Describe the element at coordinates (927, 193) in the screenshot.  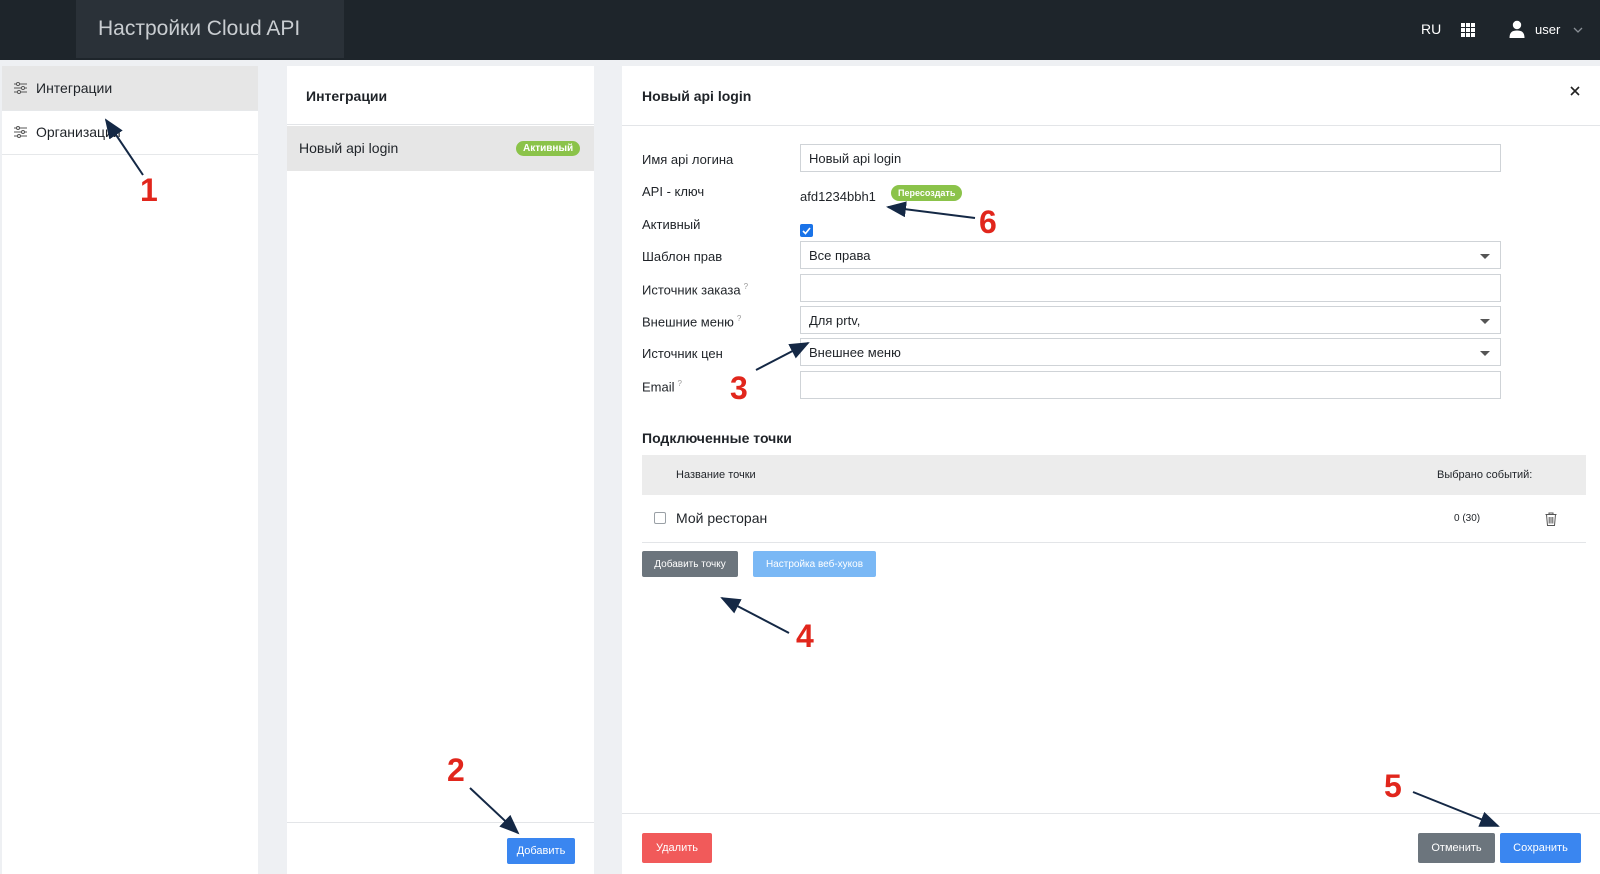
I see `regenerate-key-button: Пересоздать` at that location.